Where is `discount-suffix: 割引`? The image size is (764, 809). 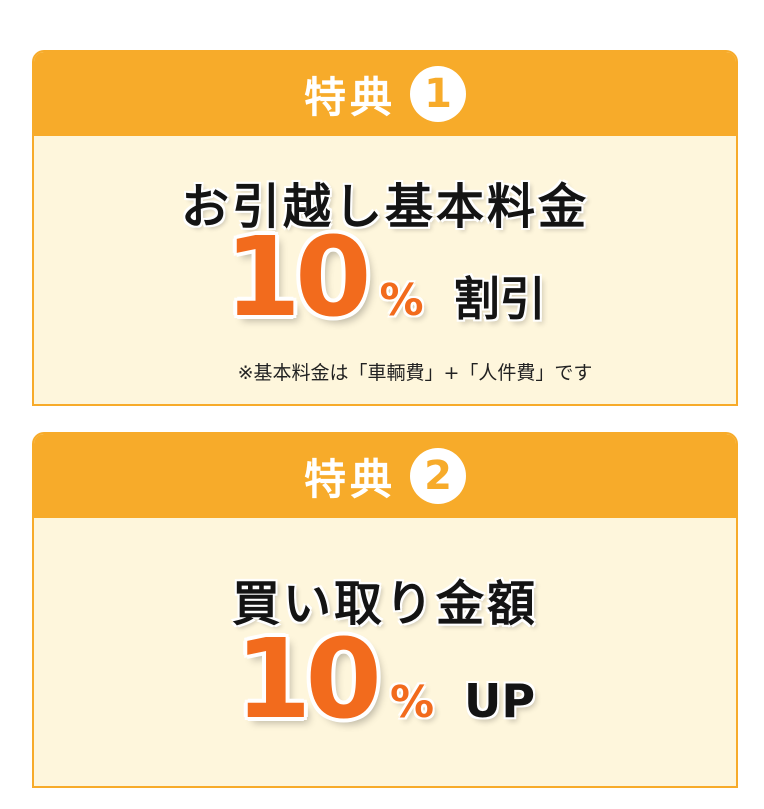
discount-suffix: 割引 is located at coordinates (499, 299).